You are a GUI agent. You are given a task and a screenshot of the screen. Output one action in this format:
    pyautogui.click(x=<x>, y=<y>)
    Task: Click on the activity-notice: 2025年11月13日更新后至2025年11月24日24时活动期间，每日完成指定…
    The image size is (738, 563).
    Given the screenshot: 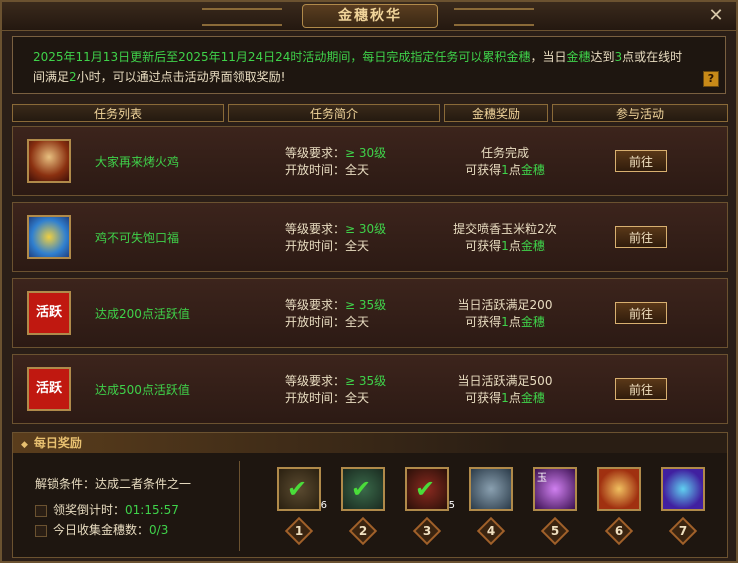 What is the action you would take?
    pyautogui.click(x=369, y=65)
    